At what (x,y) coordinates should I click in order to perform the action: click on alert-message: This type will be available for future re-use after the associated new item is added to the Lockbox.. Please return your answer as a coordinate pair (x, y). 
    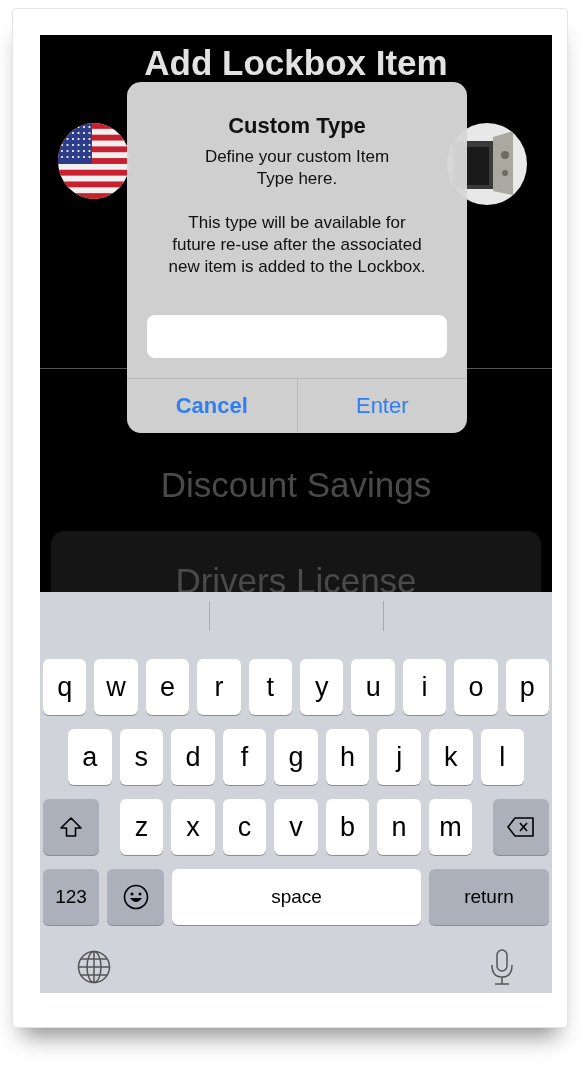
    Looking at the image, I should click on (297, 245).